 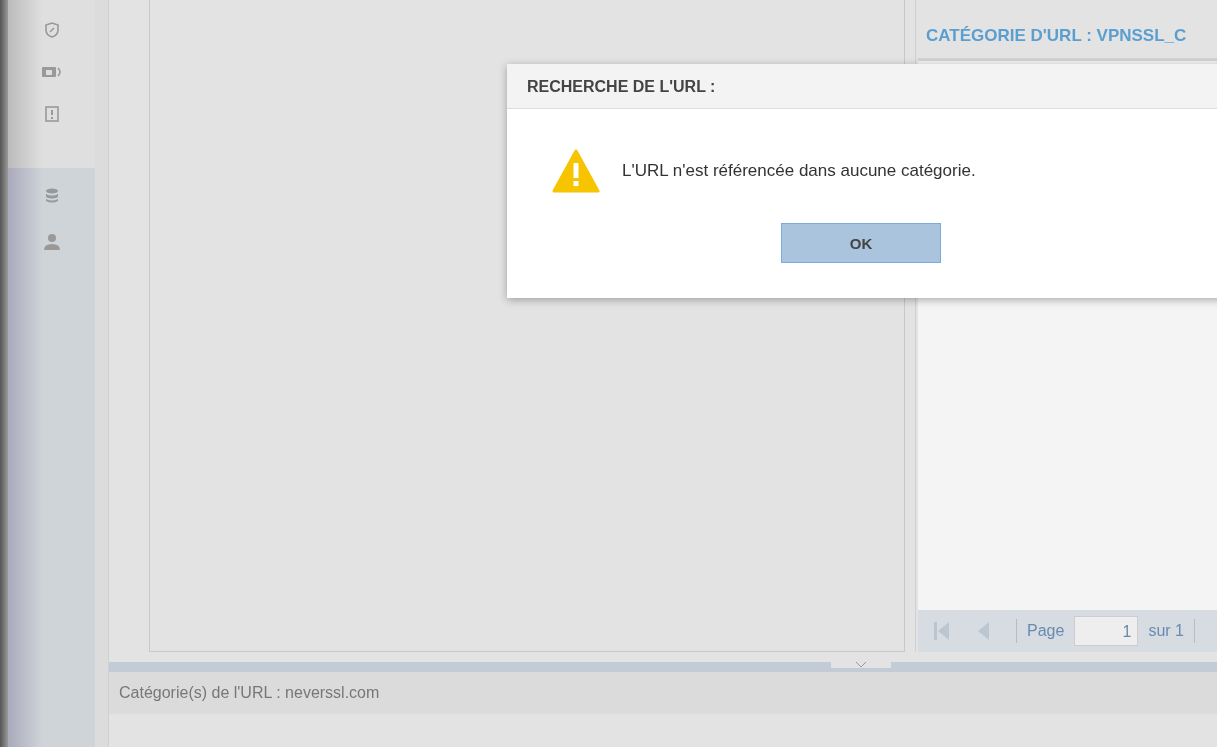 What do you see at coordinates (1046, 631) in the screenshot?
I see `page-label: Page` at bounding box center [1046, 631].